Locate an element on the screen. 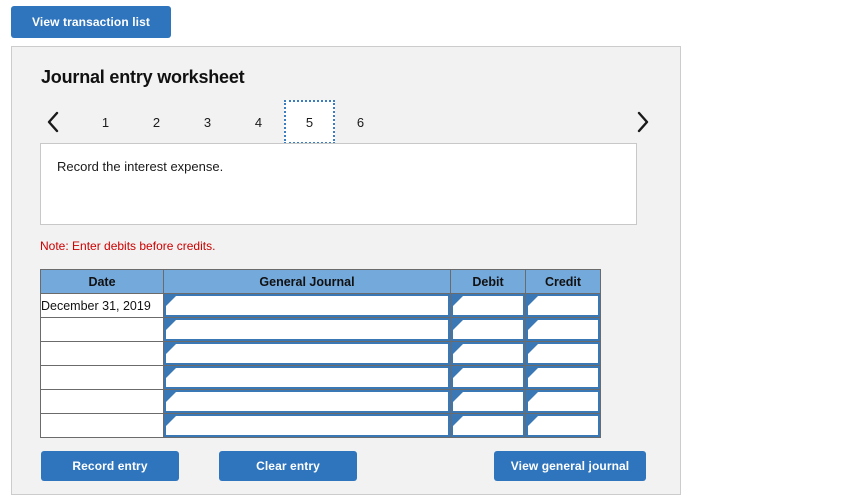  page-title: Journal entry worksheet is located at coordinates (143, 77).